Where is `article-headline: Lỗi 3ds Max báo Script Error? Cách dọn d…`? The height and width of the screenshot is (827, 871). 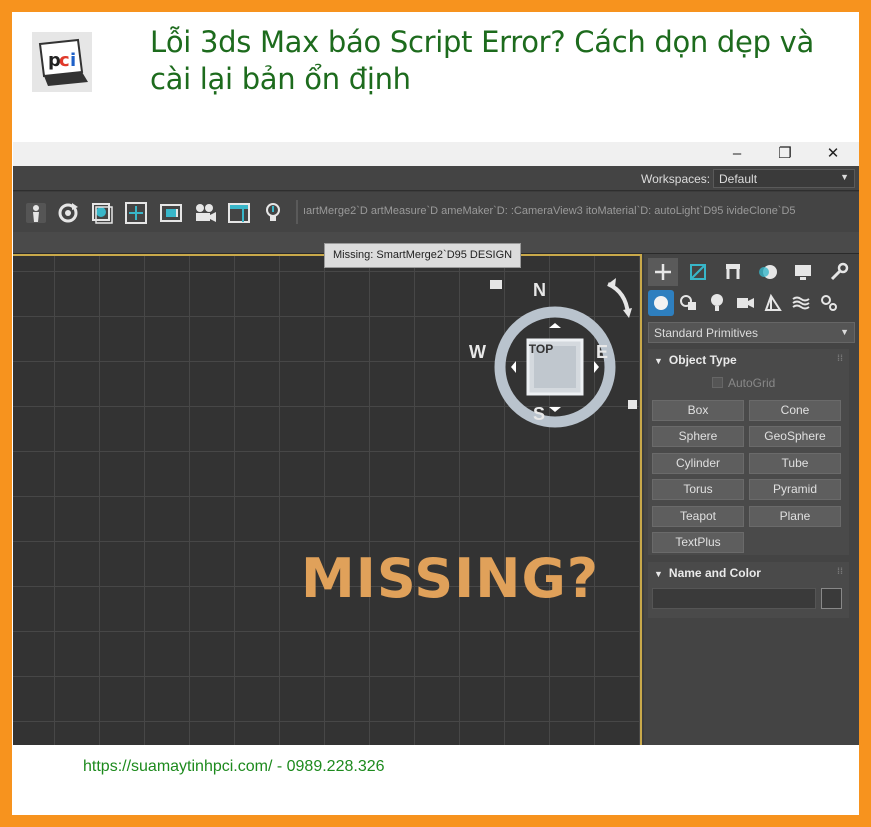 article-headline: Lỗi 3ds Max báo Script Error? Cách dọn d… is located at coordinates (482, 60).